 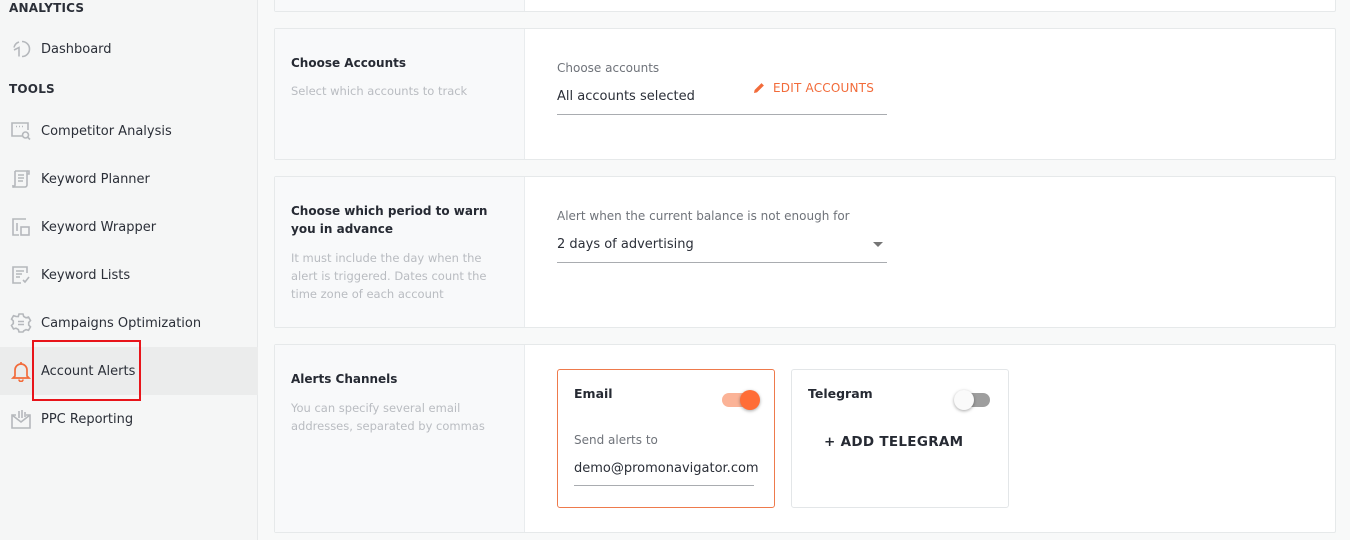 I want to click on sidebar-item-label: Dashboard, so click(x=76, y=49).